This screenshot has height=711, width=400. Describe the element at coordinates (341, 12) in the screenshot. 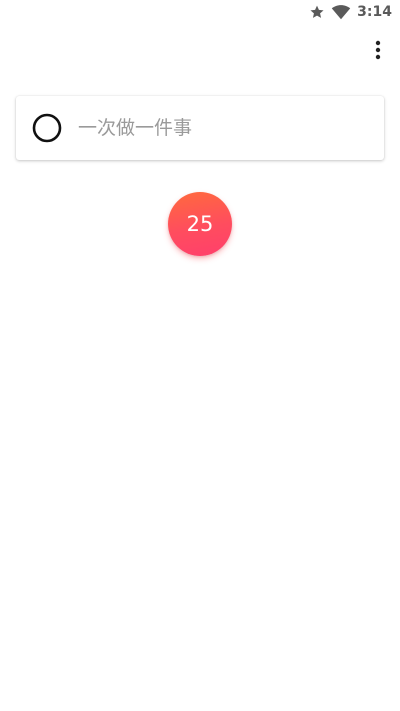

I see `wifi-icon` at that location.